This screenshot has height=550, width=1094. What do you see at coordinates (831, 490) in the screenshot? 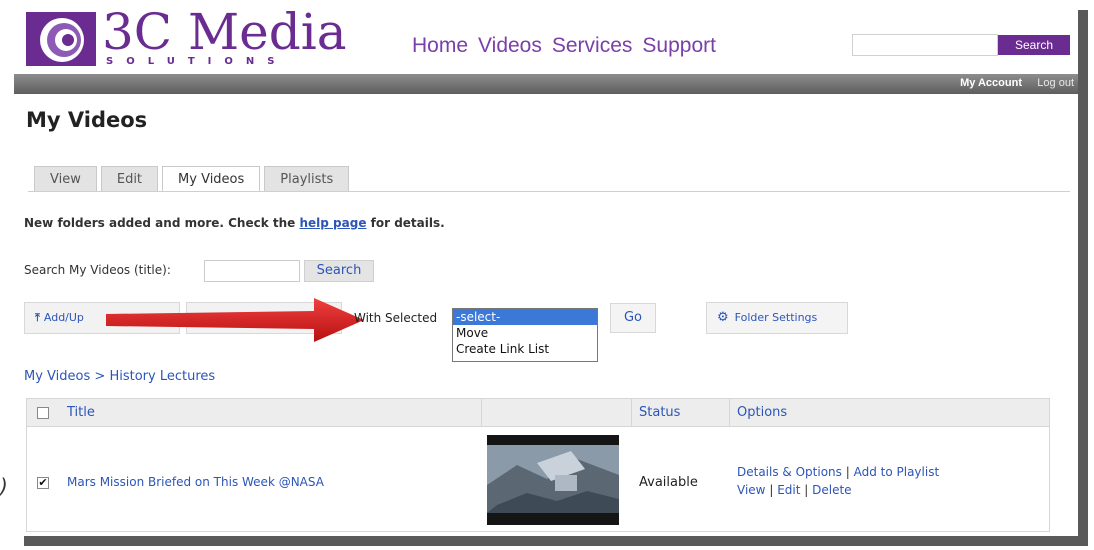
I see `delete-link: Delete` at bounding box center [831, 490].